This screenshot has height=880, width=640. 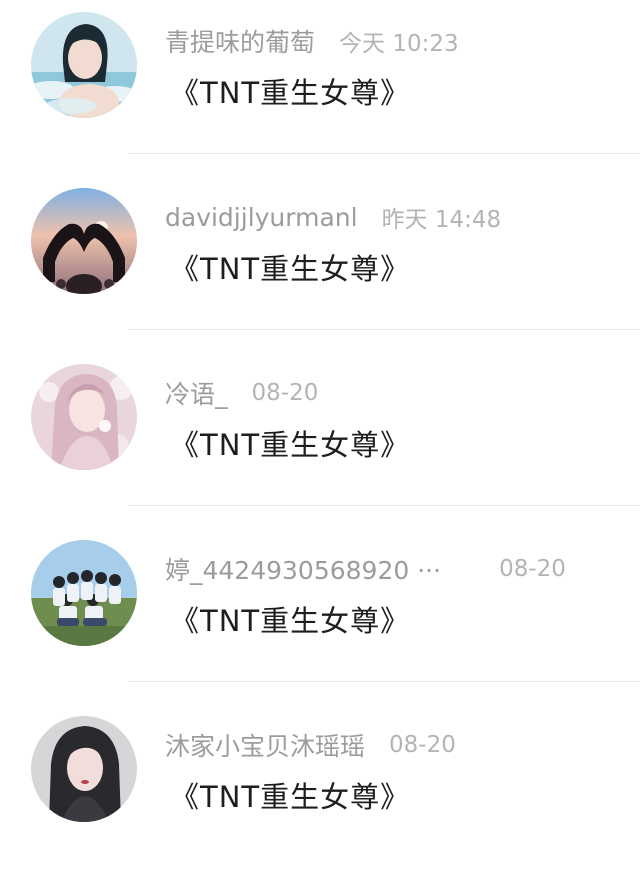 I want to click on comment-meta: 青提味的葡萄 今天 10:23, so click(x=312, y=41).